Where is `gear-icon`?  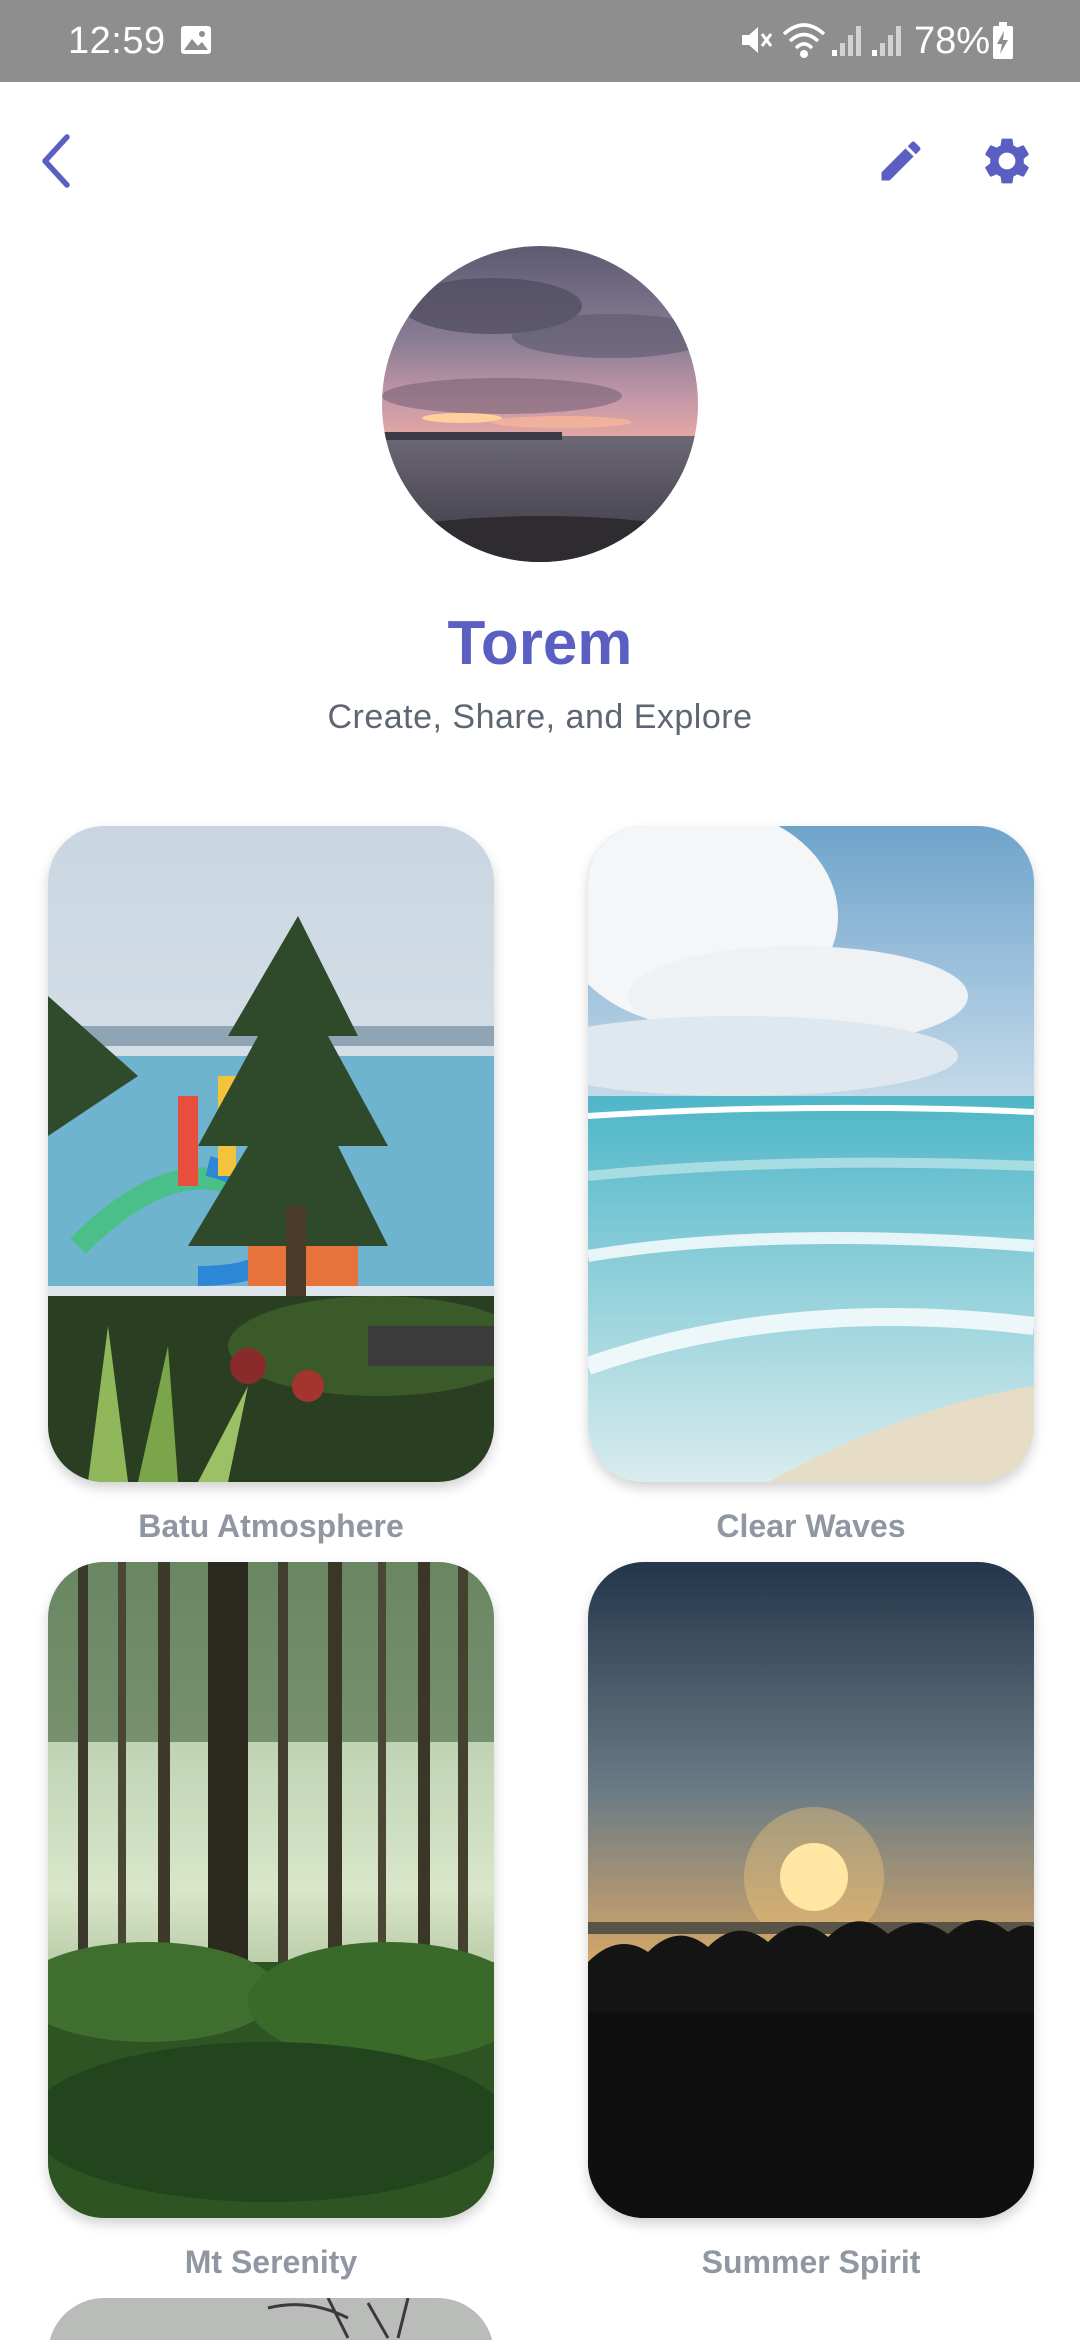 gear-icon is located at coordinates (1007, 163).